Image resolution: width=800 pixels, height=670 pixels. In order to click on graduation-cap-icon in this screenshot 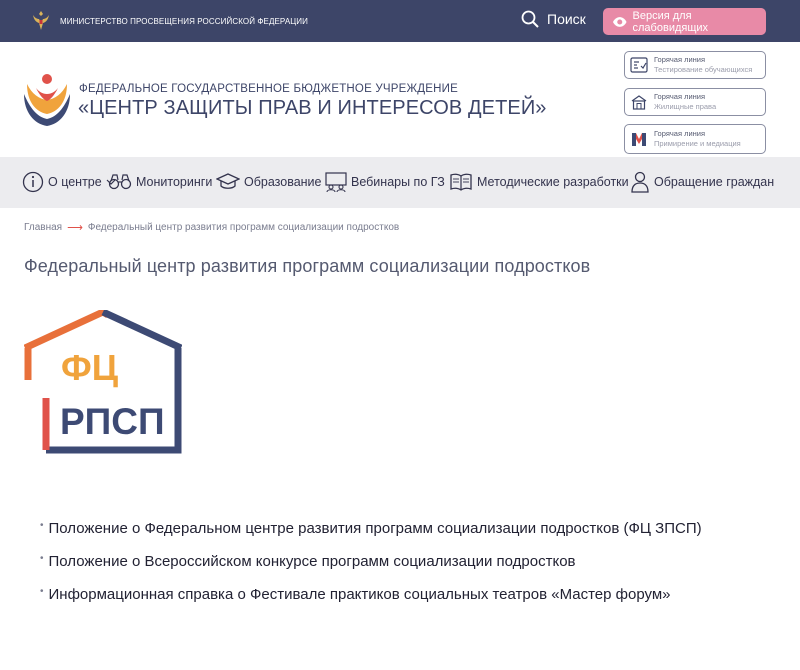, I will do `click(228, 181)`.